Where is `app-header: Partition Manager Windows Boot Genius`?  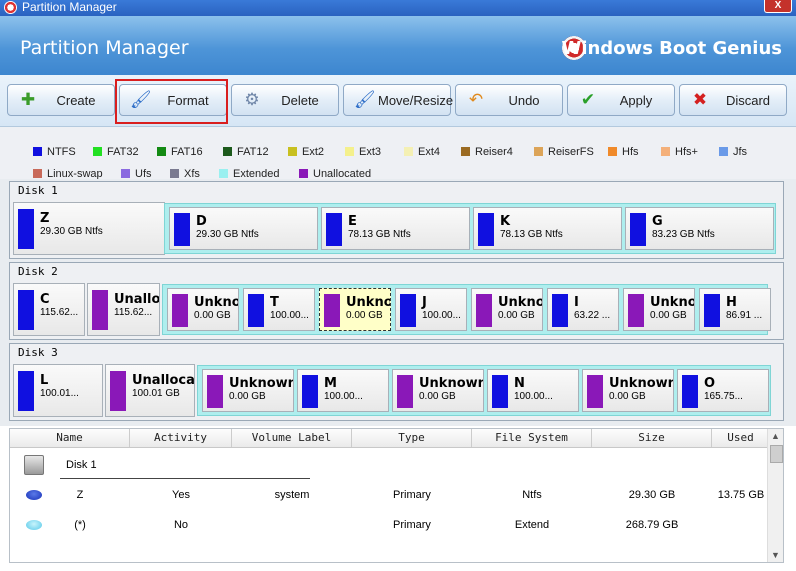
app-header: Partition Manager Windows Boot Genius is located at coordinates (398, 45).